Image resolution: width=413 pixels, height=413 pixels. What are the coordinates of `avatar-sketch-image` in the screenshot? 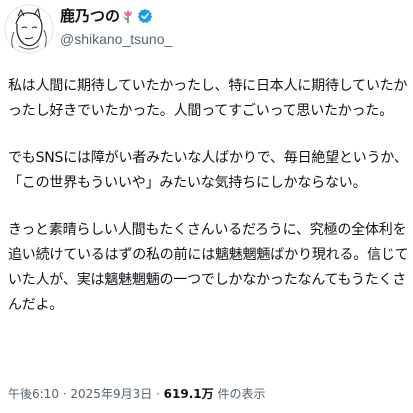 It's located at (29, 29).